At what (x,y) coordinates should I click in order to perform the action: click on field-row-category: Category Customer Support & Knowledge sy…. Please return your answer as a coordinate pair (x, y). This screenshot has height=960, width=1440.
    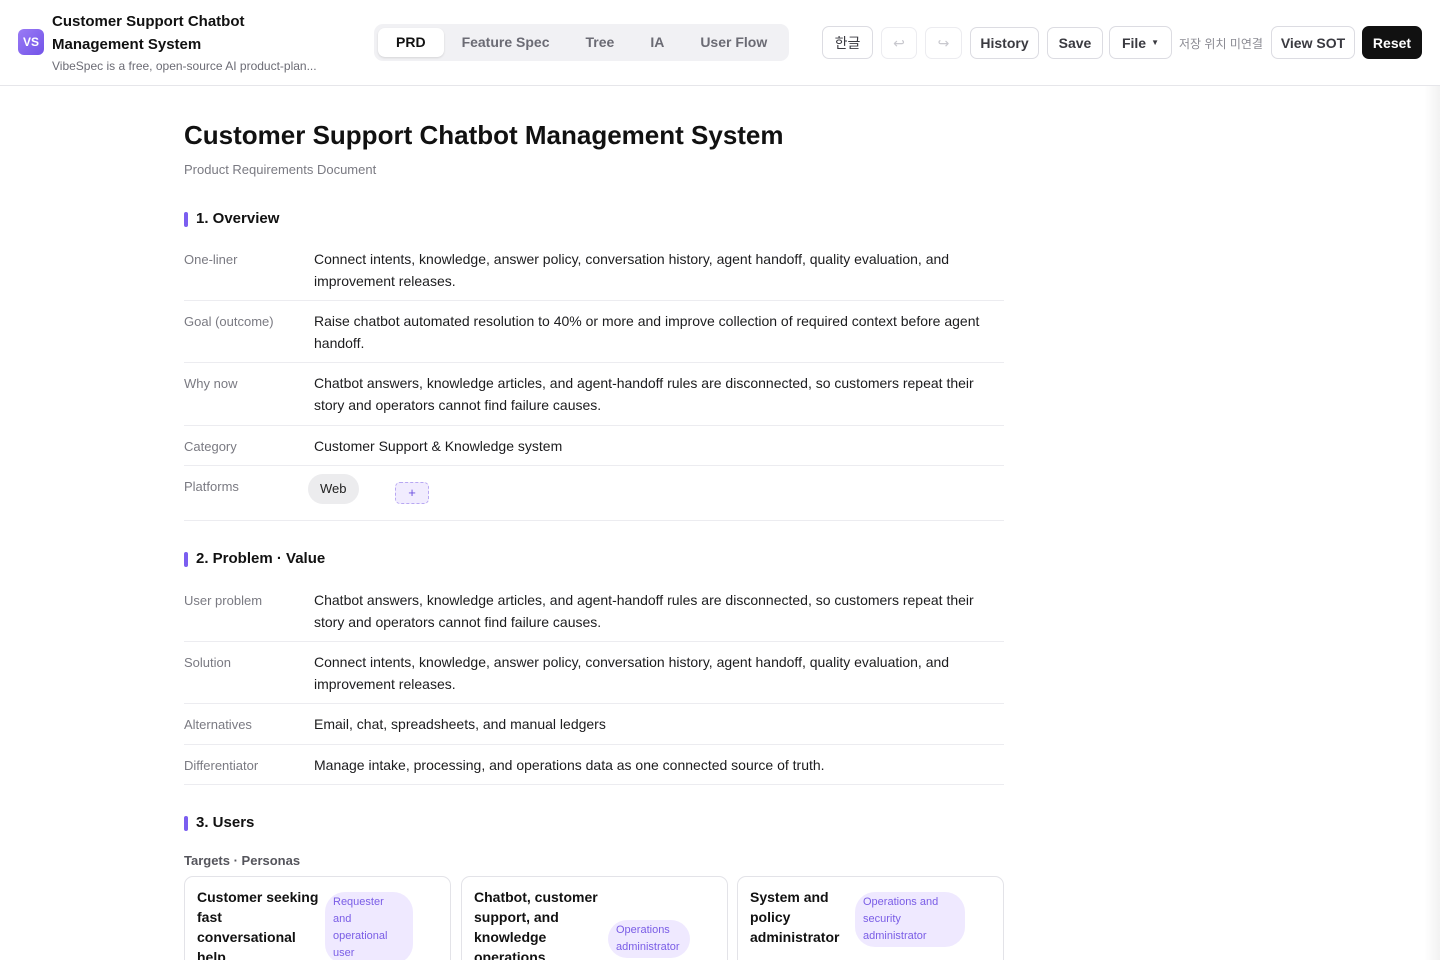
    Looking at the image, I should click on (594, 446).